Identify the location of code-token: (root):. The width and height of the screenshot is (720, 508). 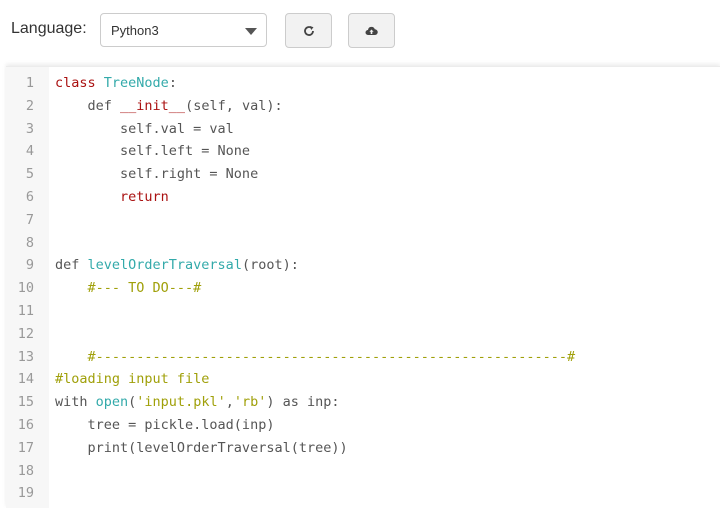
(270, 265).